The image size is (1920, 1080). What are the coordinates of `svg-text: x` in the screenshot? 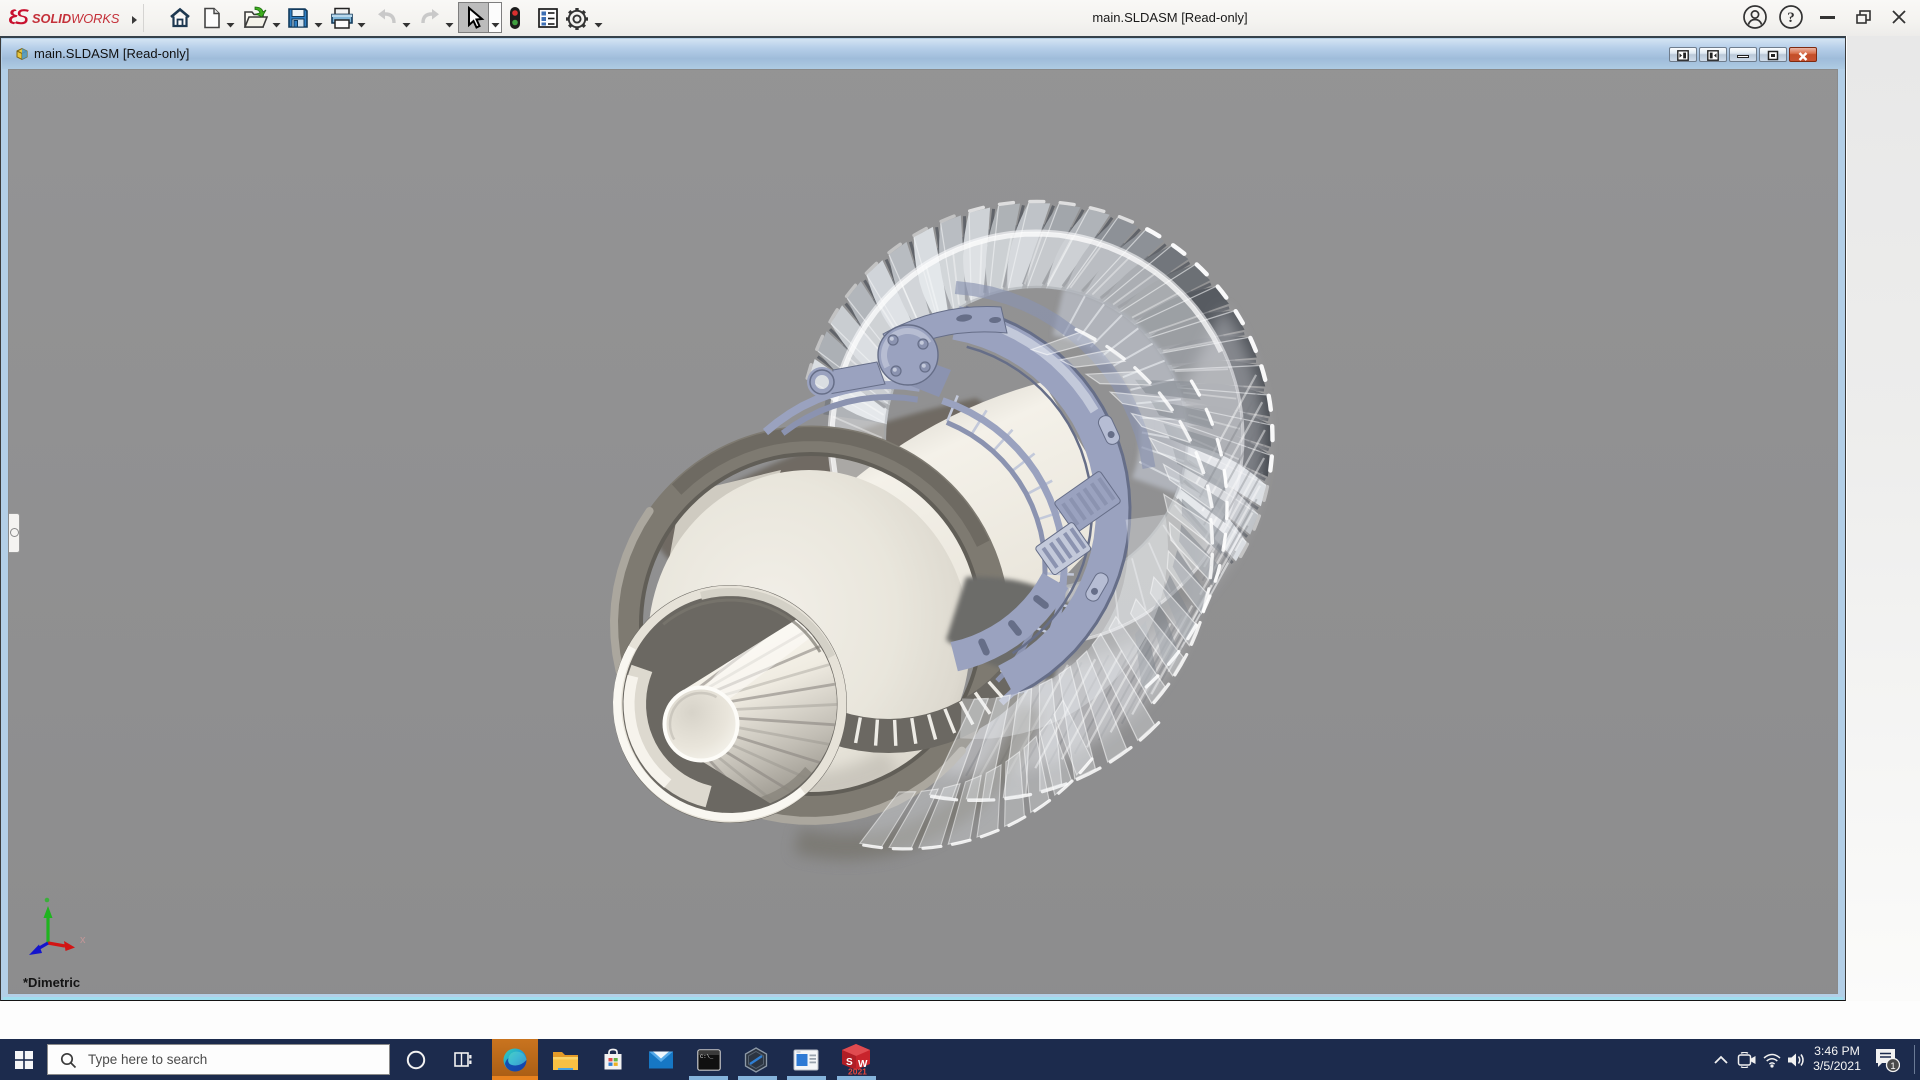 It's located at (83, 940).